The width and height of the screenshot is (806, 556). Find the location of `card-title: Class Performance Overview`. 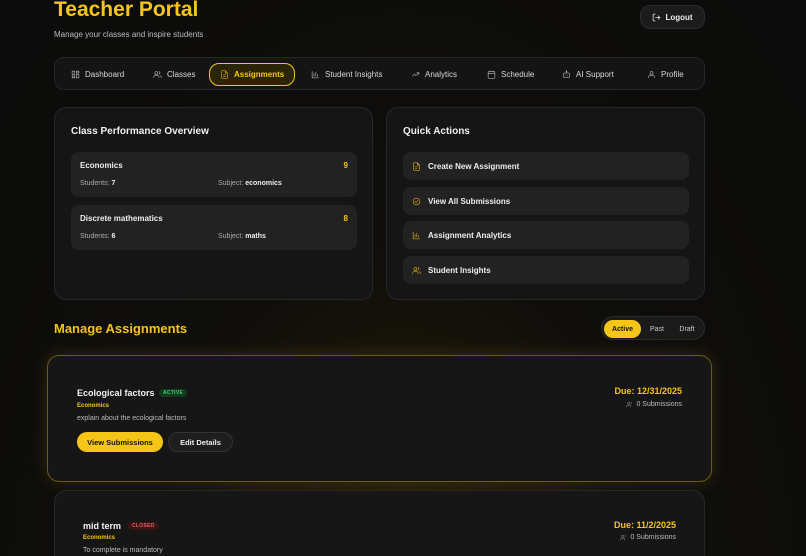

card-title: Class Performance Overview is located at coordinates (140, 131).